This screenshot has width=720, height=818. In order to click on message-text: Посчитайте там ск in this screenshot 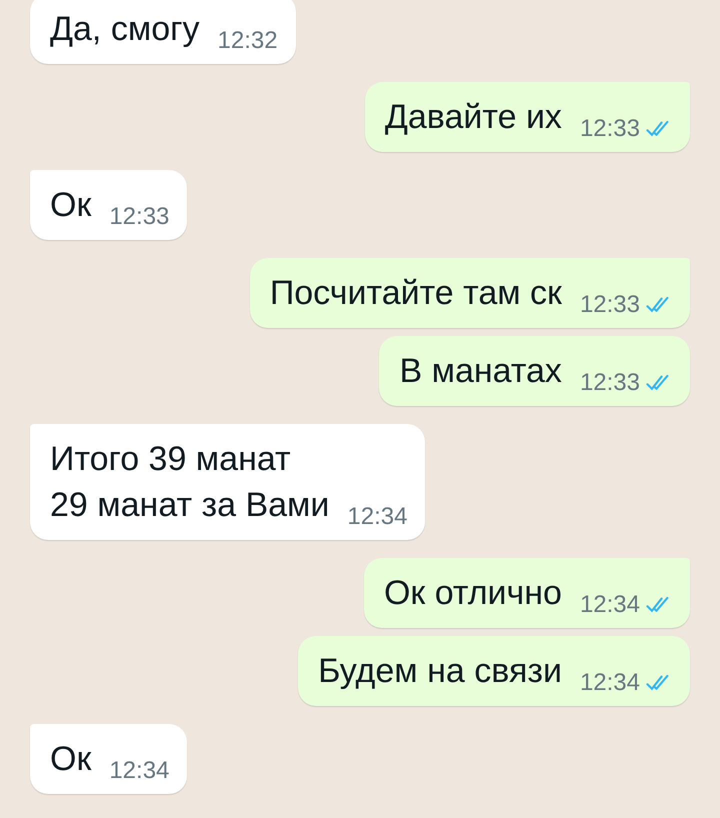, I will do `click(416, 293)`.